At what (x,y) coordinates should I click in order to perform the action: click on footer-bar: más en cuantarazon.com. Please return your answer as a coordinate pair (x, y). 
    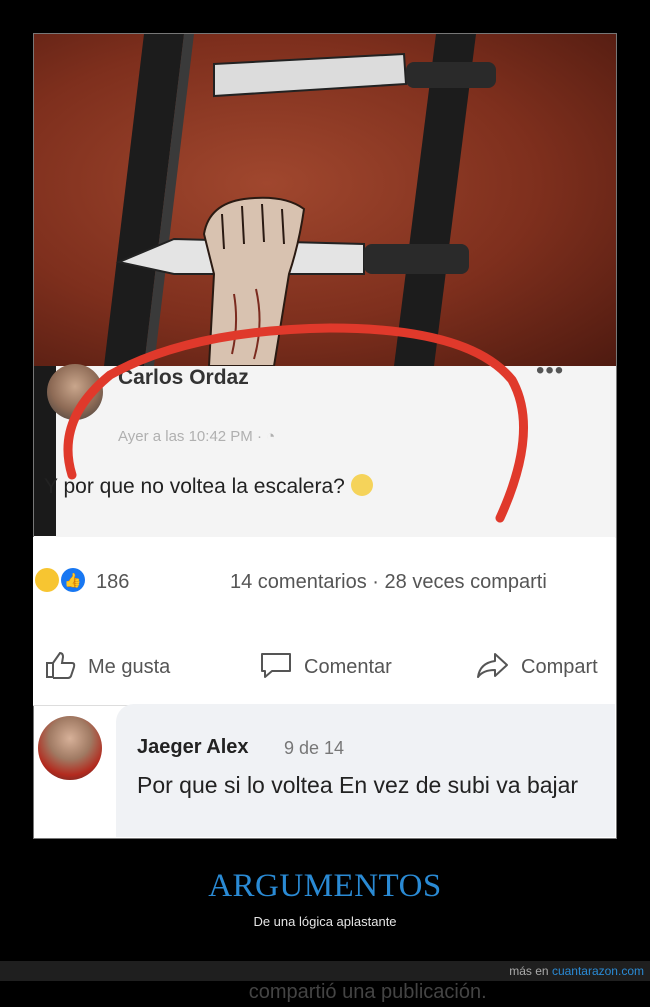
    Looking at the image, I should click on (325, 971).